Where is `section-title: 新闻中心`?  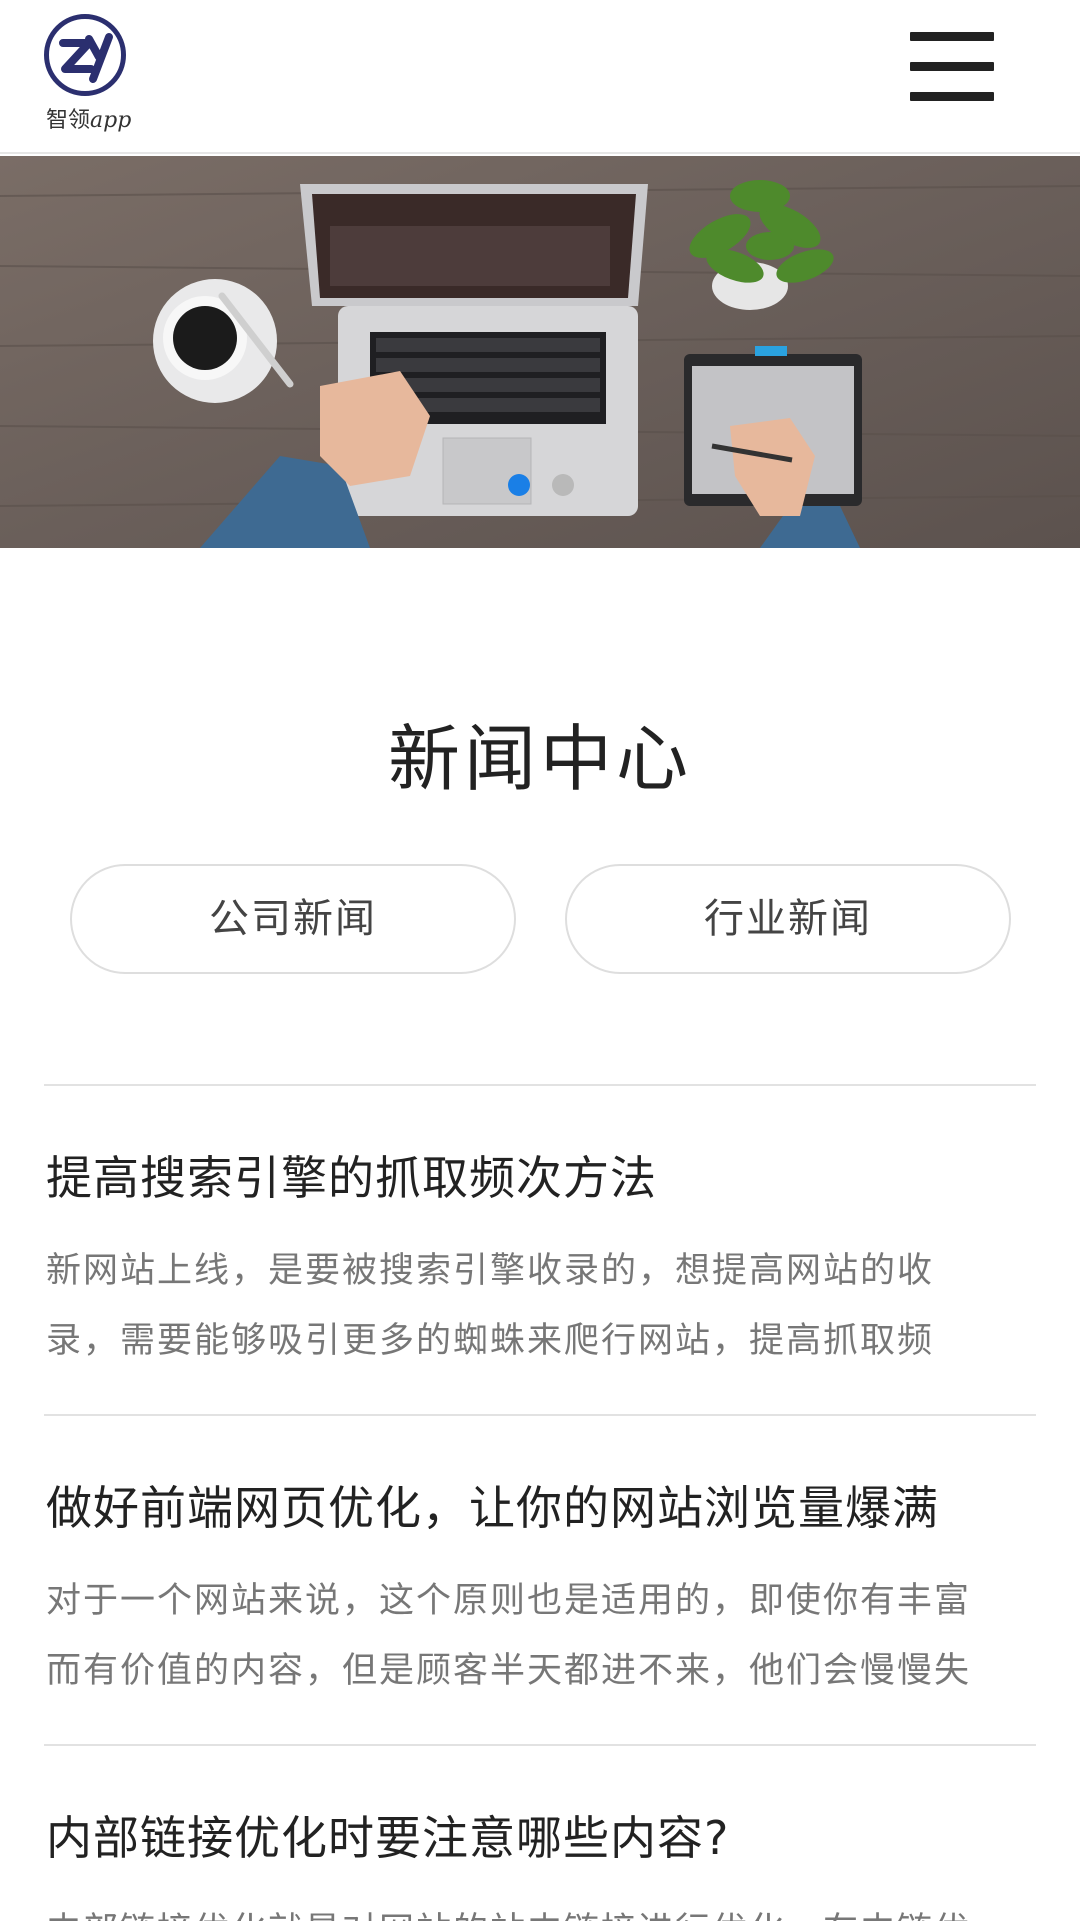
section-title: 新闻中心 is located at coordinates (539, 759).